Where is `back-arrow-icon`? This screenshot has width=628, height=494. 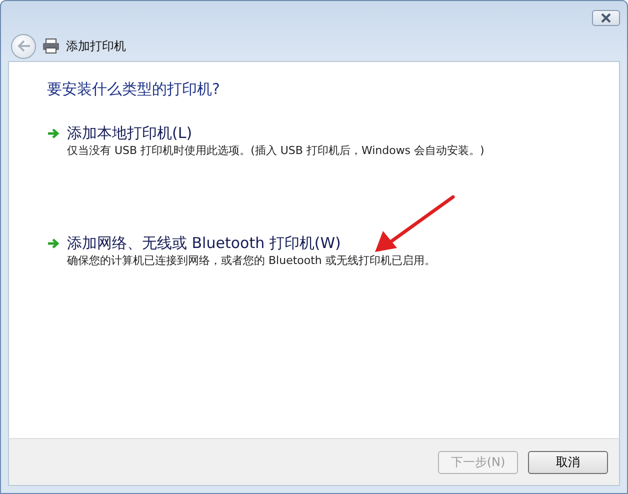 back-arrow-icon is located at coordinates (23, 46).